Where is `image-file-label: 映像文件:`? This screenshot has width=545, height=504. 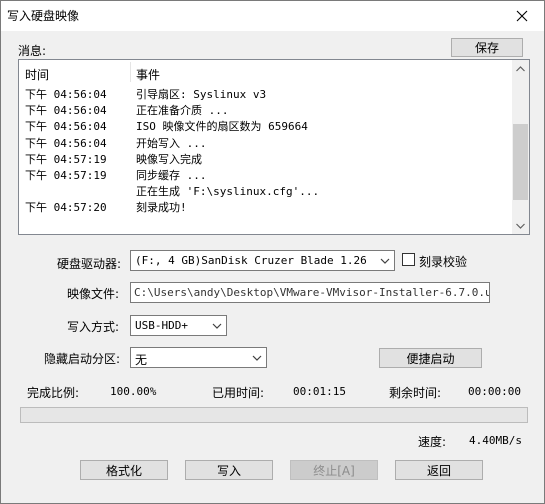 image-file-label: 映像文件: is located at coordinates (93, 294).